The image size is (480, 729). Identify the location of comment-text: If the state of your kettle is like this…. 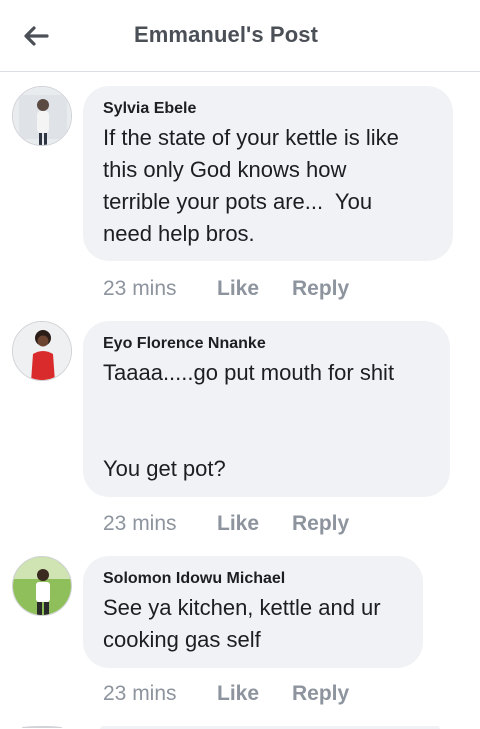
(251, 185).